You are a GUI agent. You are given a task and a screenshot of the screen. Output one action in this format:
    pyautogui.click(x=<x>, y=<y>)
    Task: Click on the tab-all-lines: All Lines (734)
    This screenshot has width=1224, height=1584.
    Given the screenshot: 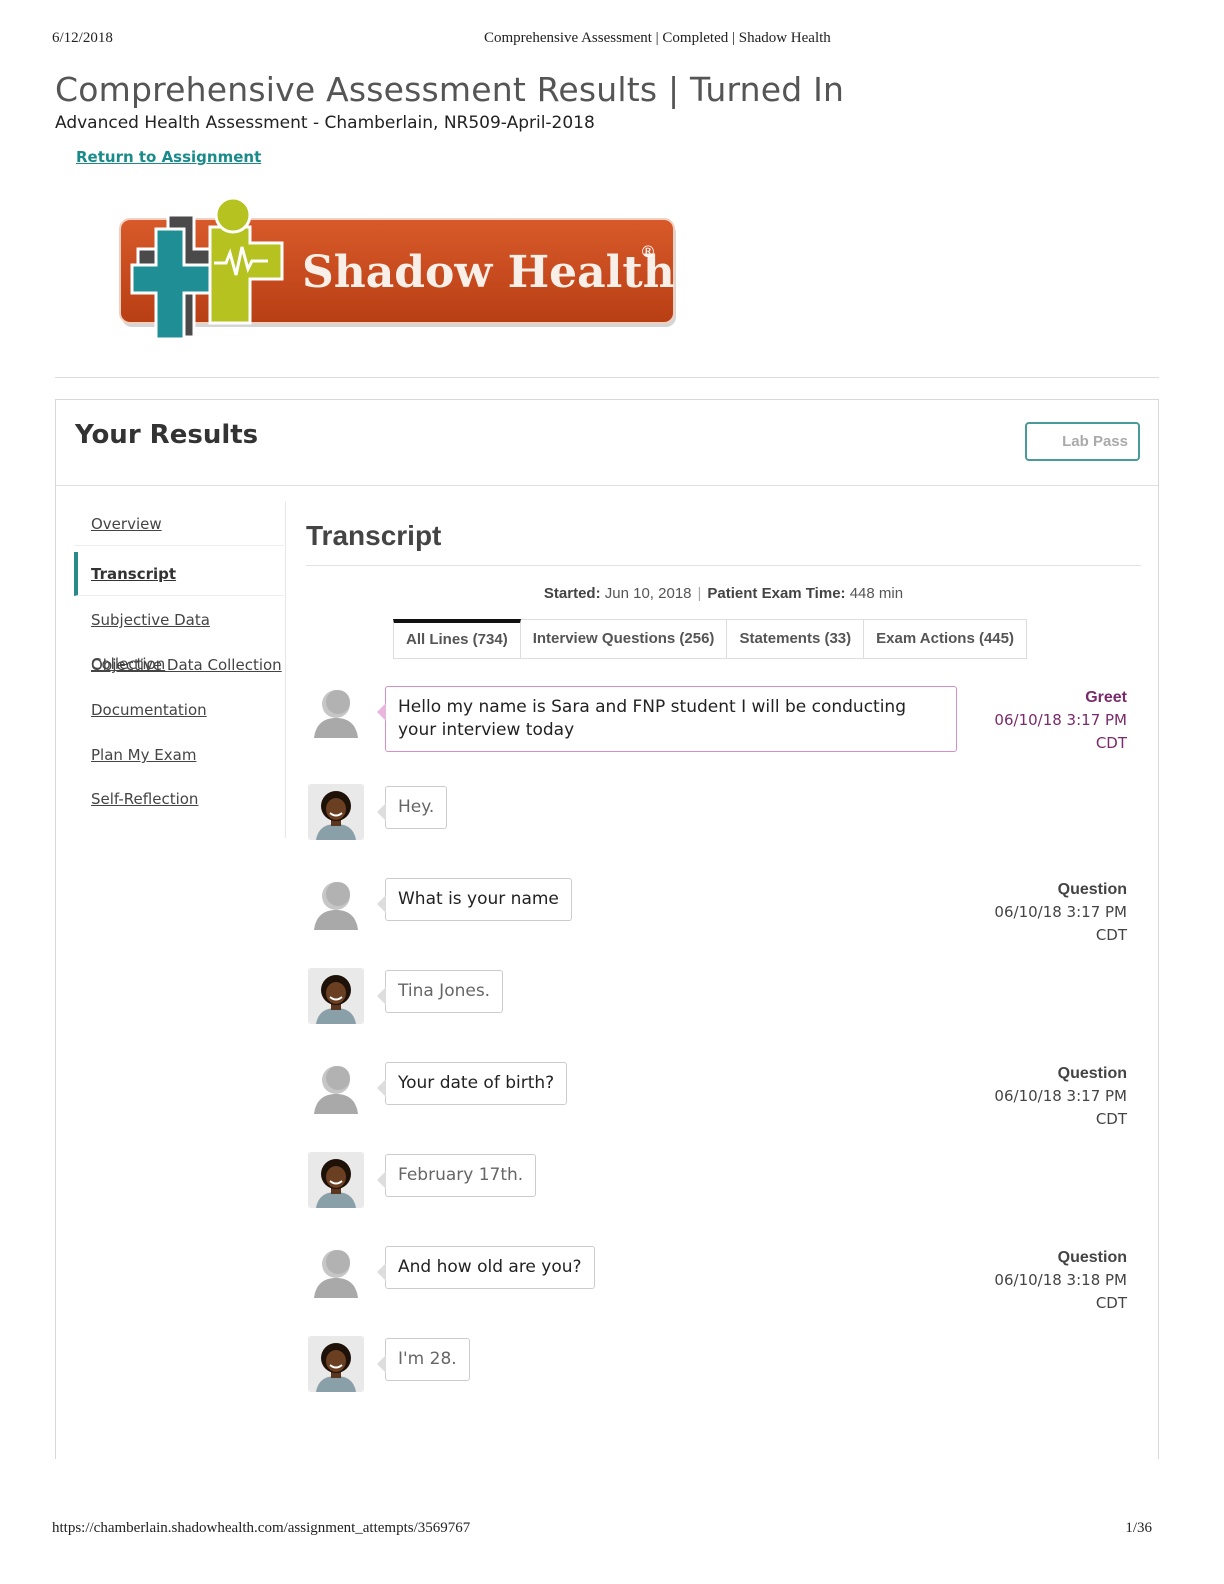 What is the action you would take?
    pyautogui.click(x=457, y=639)
    